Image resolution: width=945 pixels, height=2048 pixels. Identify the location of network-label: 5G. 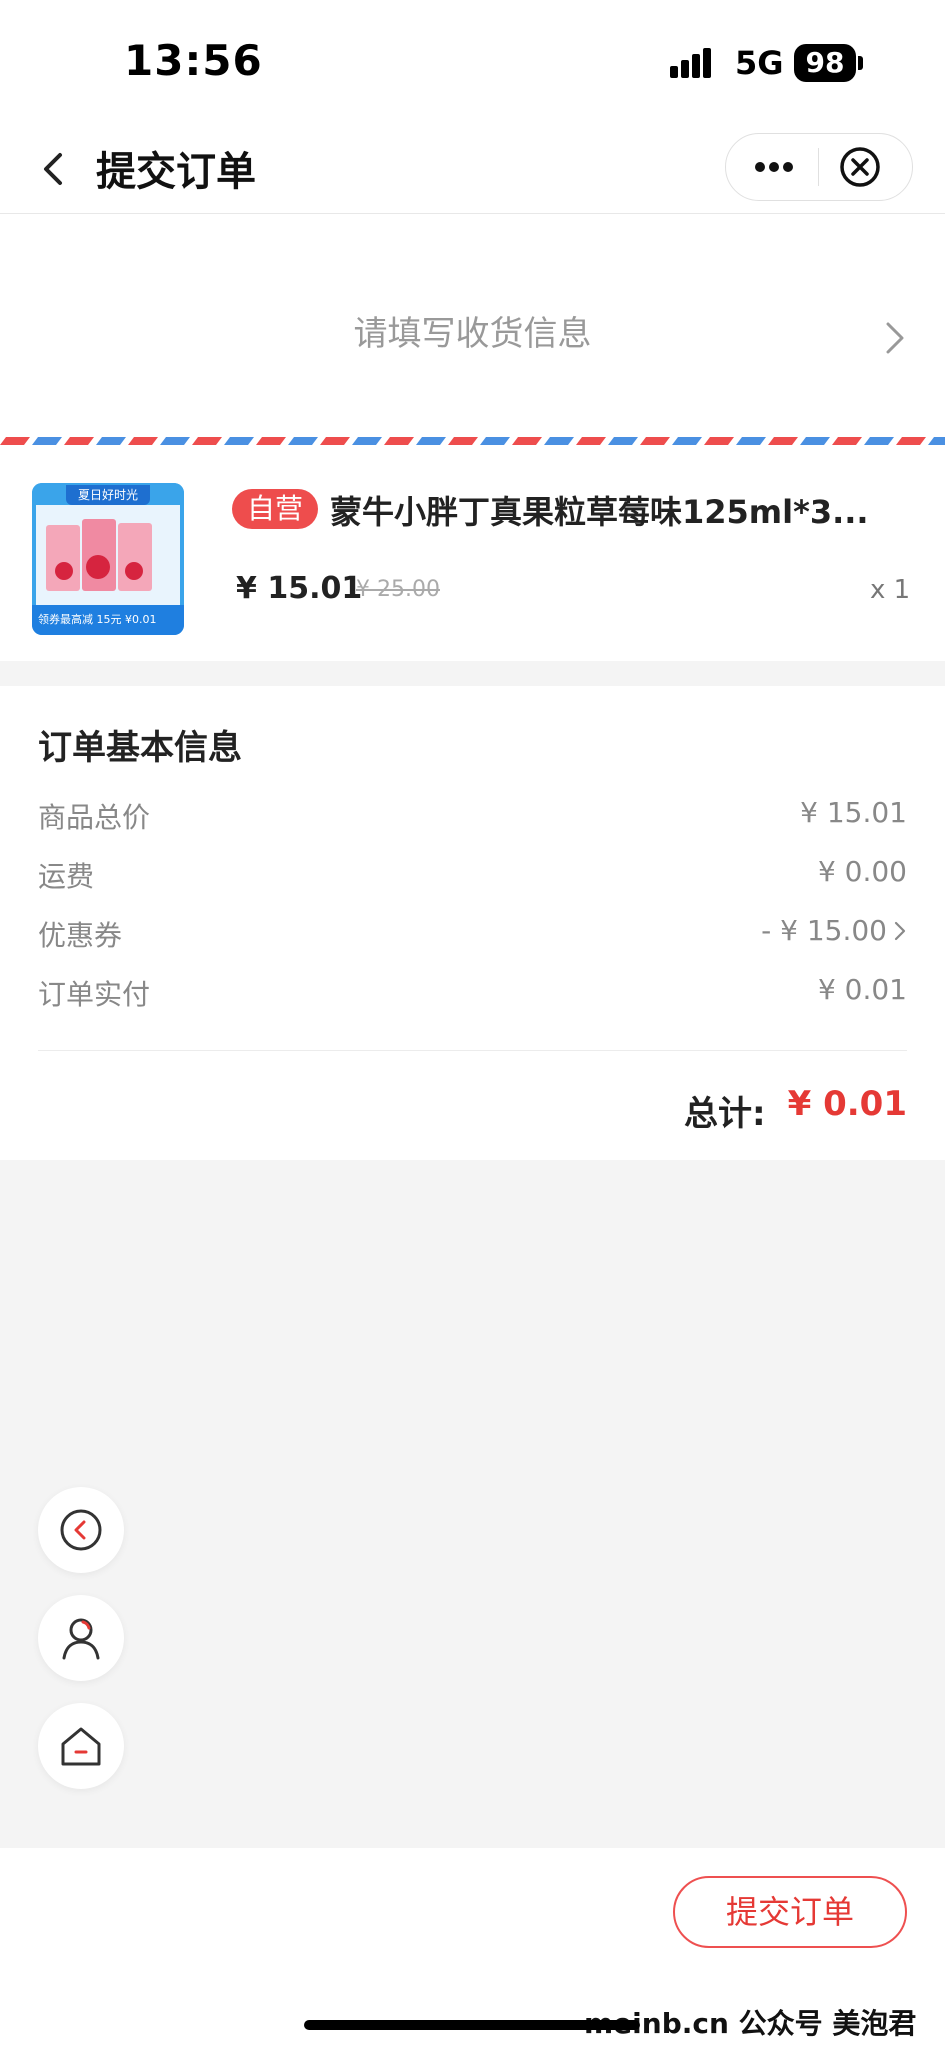
(759, 63).